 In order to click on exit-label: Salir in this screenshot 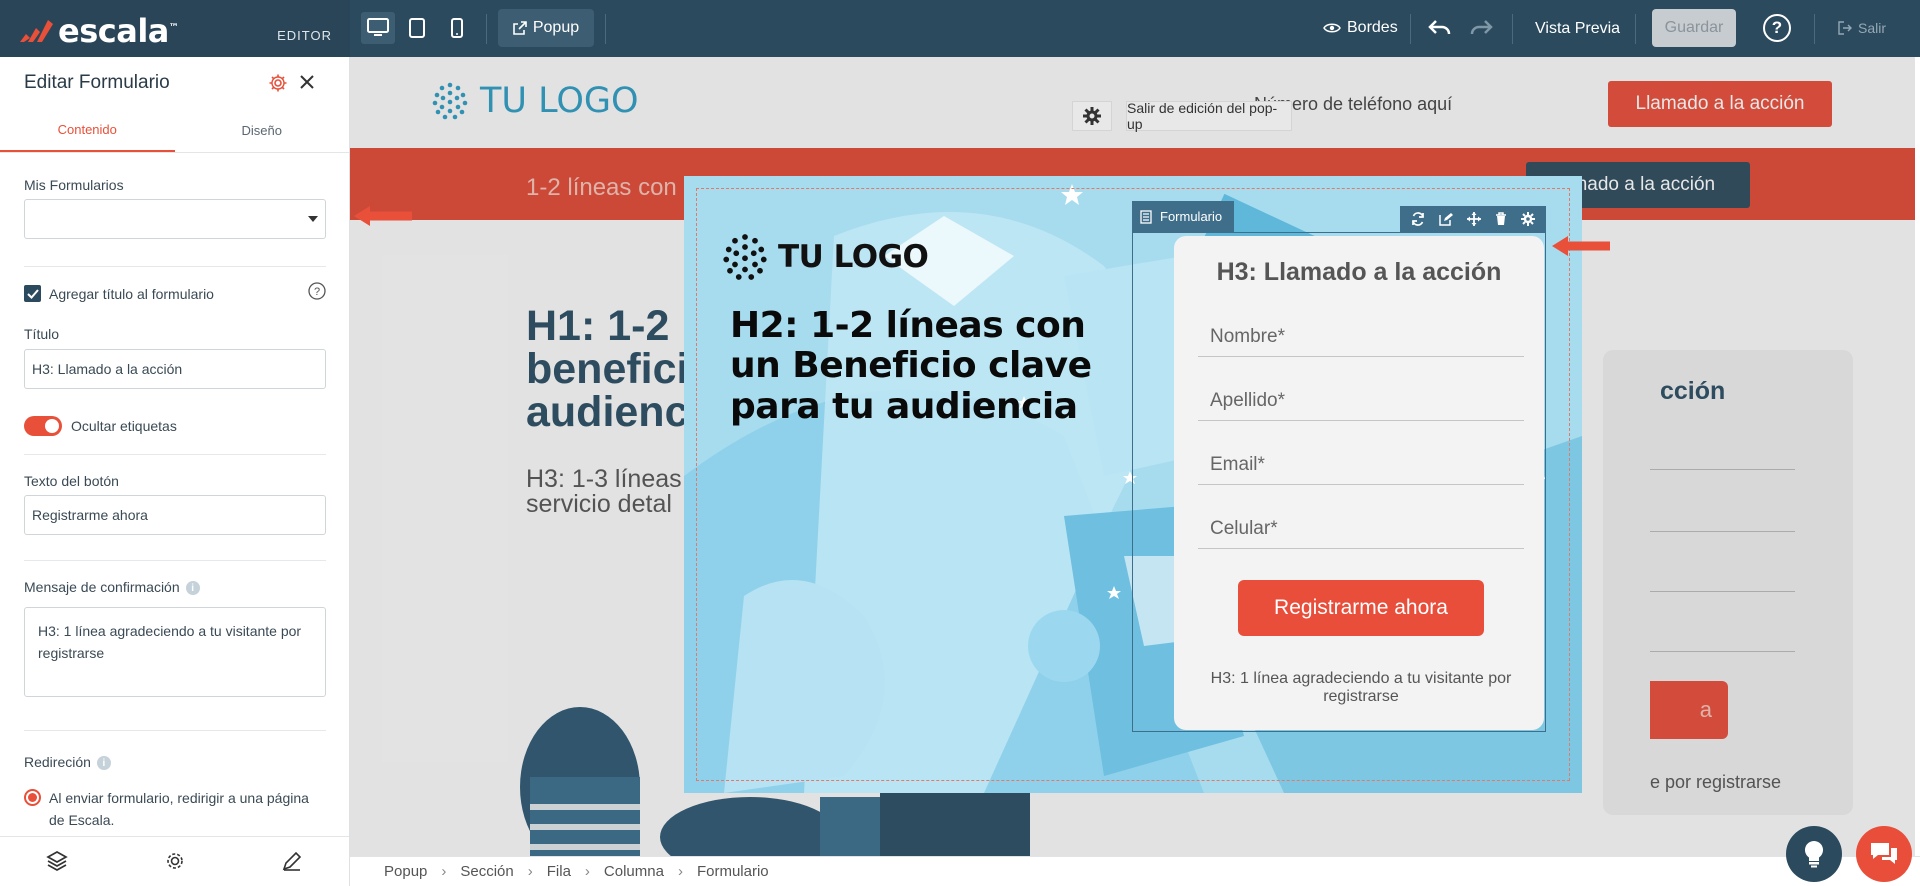, I will do `click(1872, 28)`.